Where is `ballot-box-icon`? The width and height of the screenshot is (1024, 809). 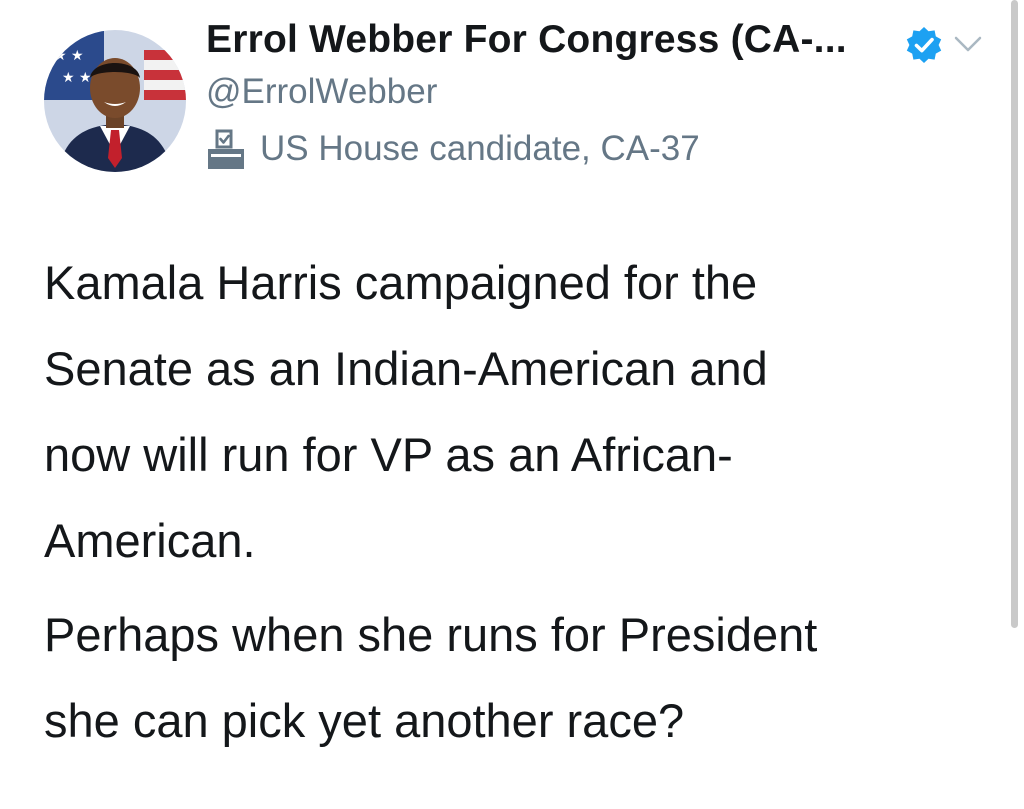
ballot-box-icon is located at coordinates (226, 149).